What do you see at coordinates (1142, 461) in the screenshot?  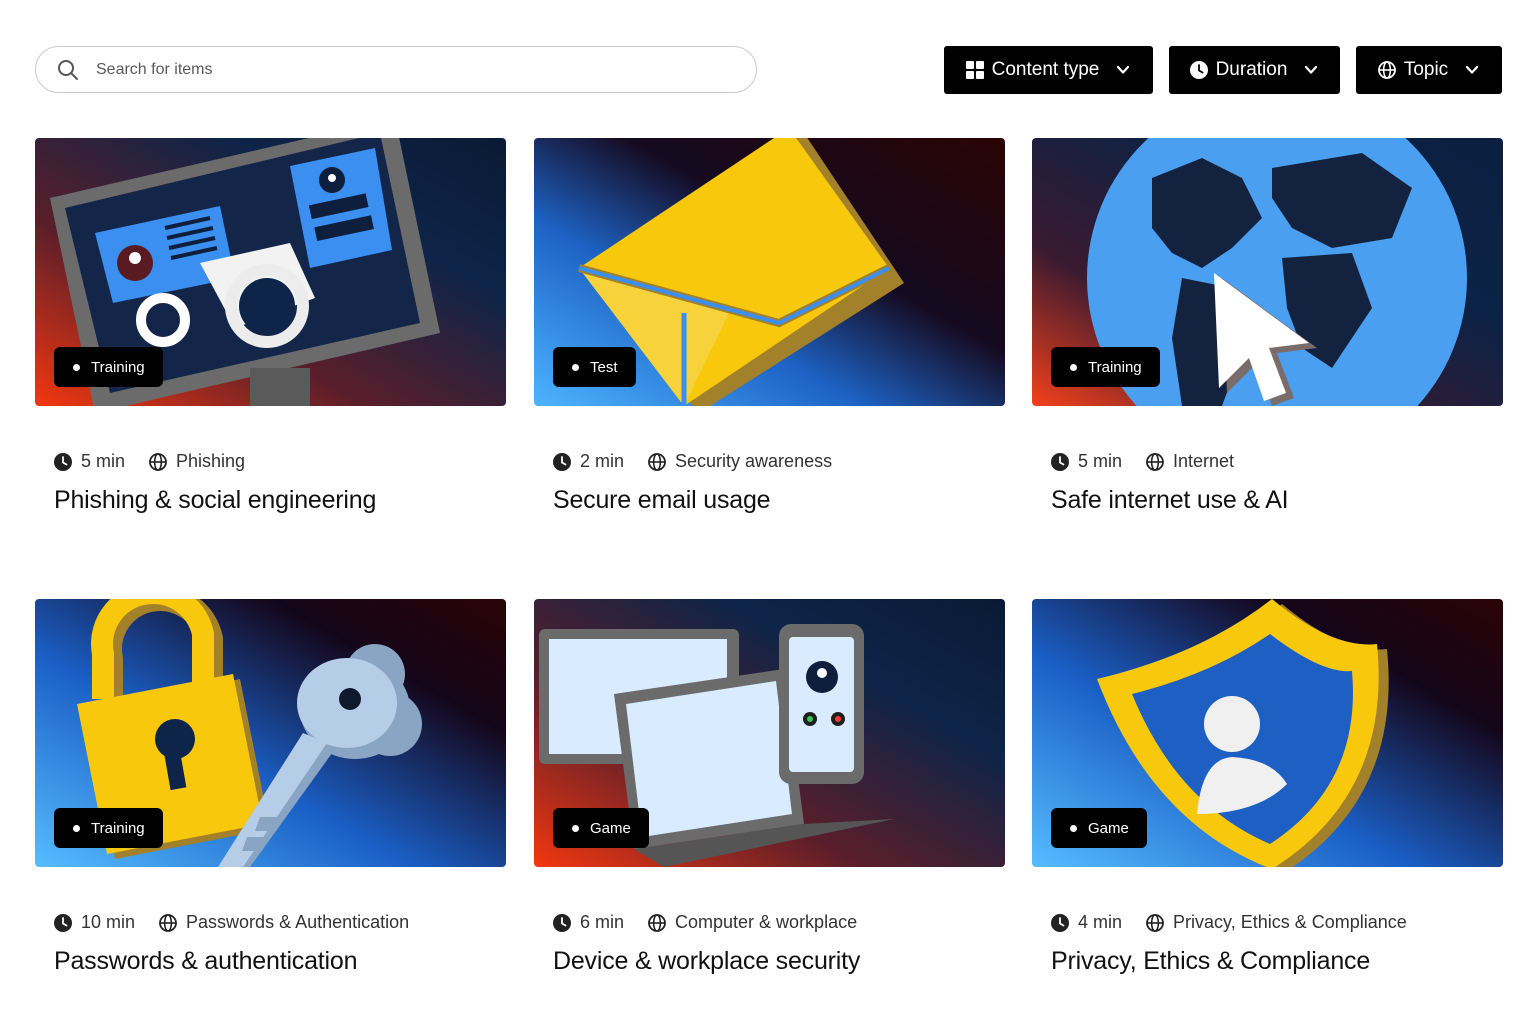 I see `card-meta: 5 min Internet` at bounding box center [1142, 461].